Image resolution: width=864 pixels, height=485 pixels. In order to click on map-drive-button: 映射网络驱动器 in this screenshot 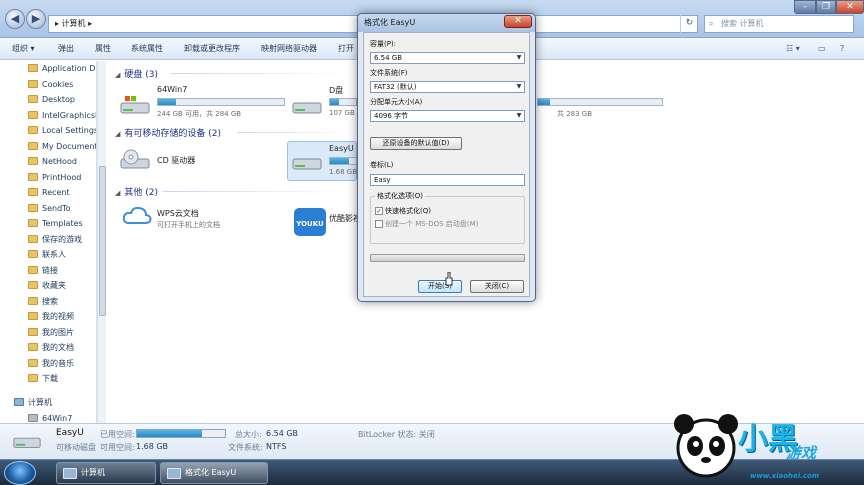, I will do `click(289, 49)`.